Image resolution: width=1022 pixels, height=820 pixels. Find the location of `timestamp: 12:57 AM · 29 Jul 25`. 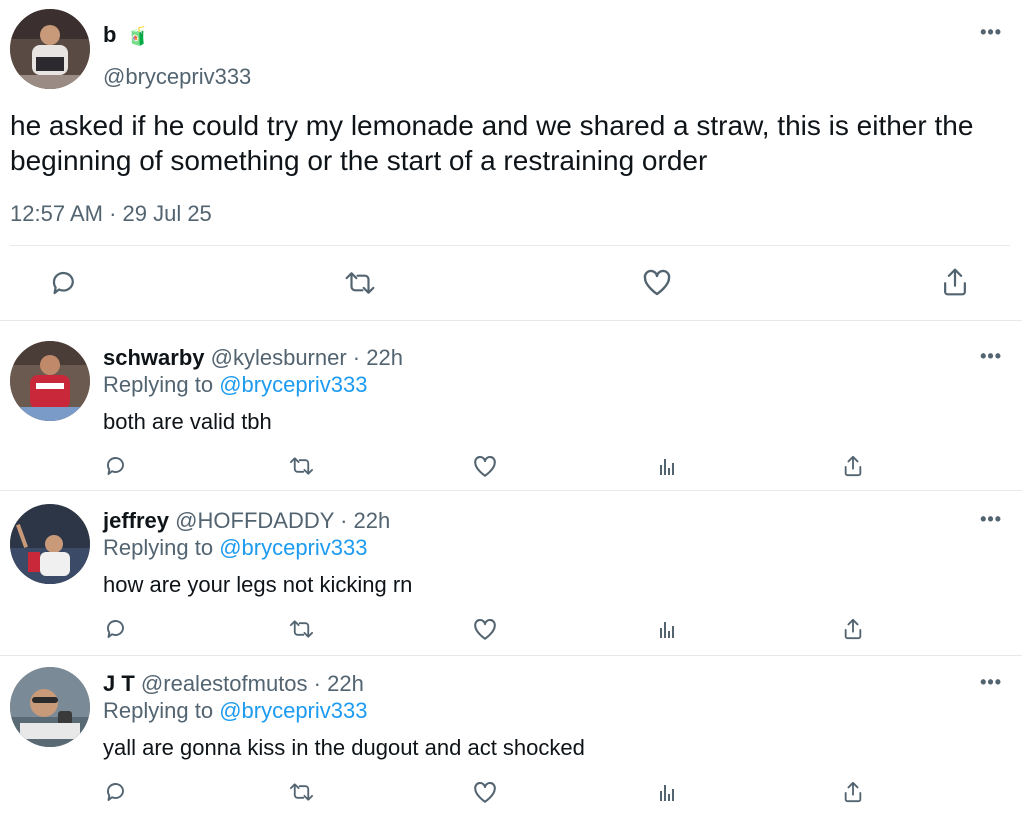

timestamp: 12:57 AM · 29 Jul 25 is located at coordinates (111, 214).